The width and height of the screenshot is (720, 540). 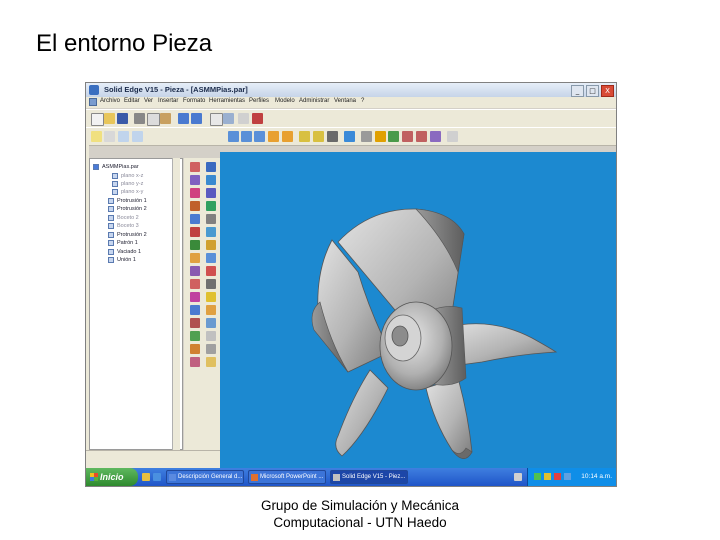 I want to click on tree-item-plane: plano y-z, so click(x=127, y=184).